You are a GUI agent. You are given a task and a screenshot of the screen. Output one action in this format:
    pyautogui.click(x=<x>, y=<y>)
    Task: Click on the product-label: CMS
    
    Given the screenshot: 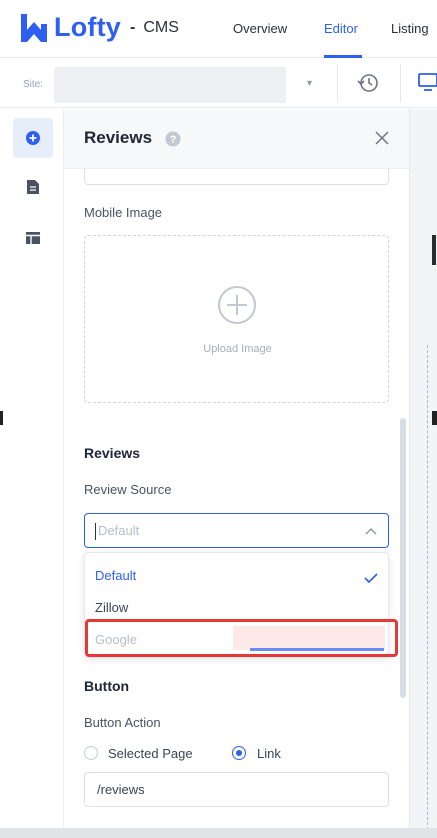 What is the action you would take?
    pyautogui.click(x=161, y=27)
    